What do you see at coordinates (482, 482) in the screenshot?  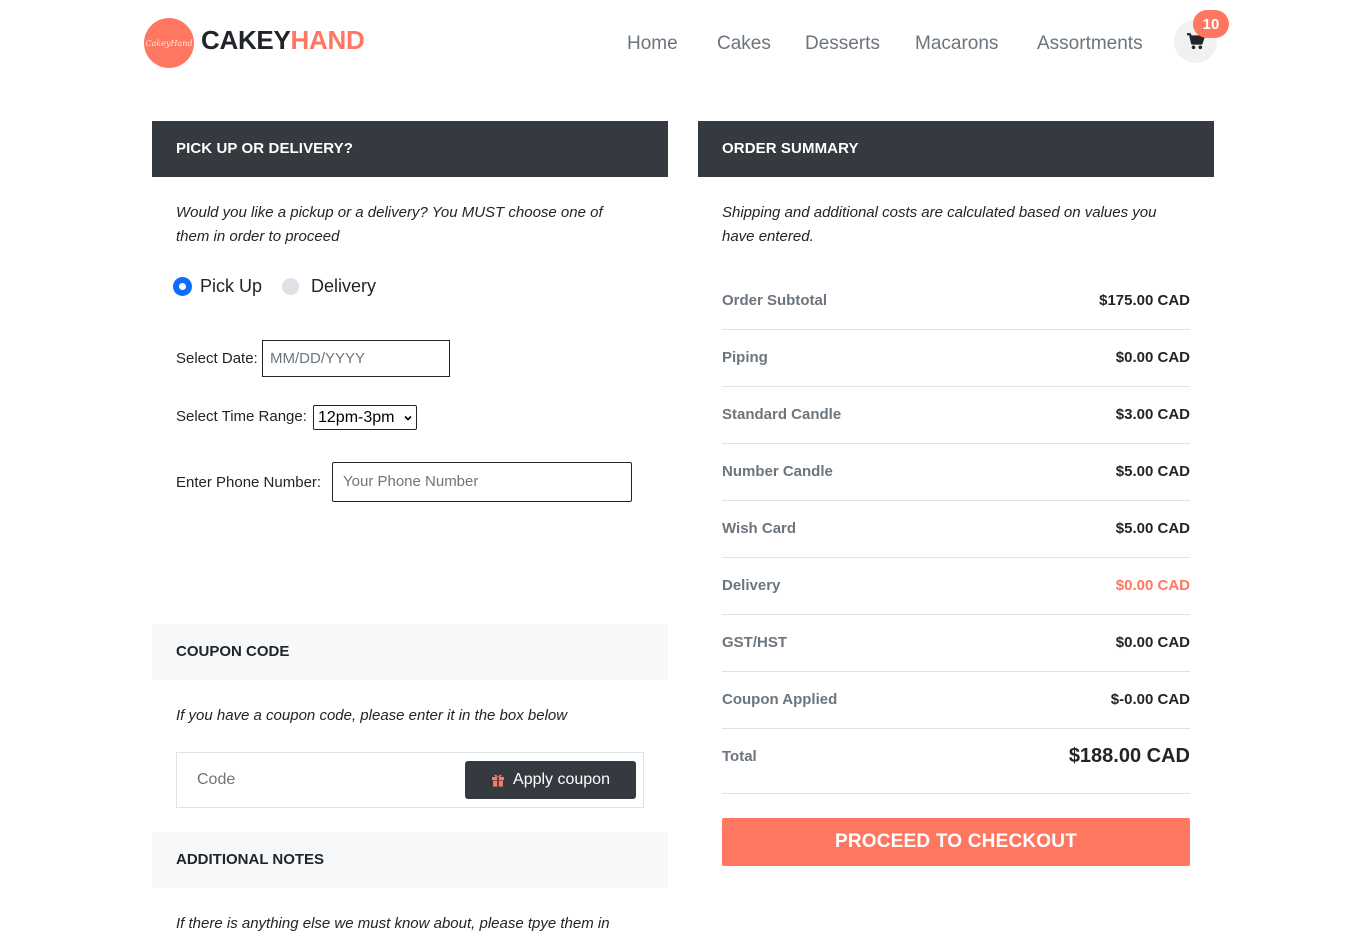 I see `phone-input: Your Phone Number` at bounding box center [482, 482].